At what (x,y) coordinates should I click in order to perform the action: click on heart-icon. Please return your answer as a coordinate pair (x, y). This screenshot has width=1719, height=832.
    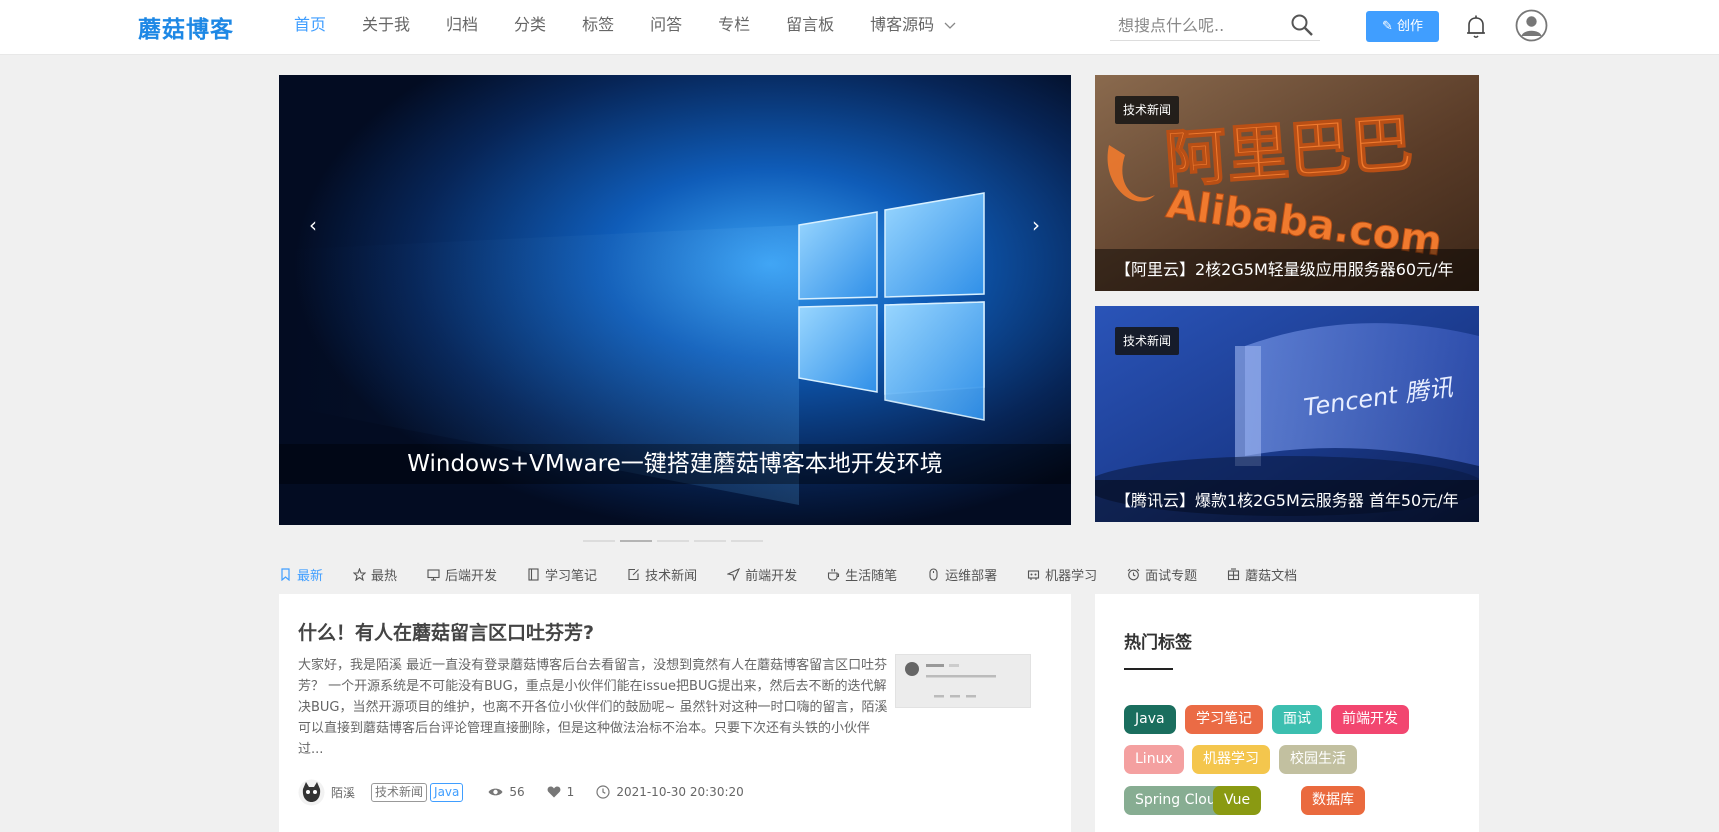
    Looking at the image, I should click on (554, 792).